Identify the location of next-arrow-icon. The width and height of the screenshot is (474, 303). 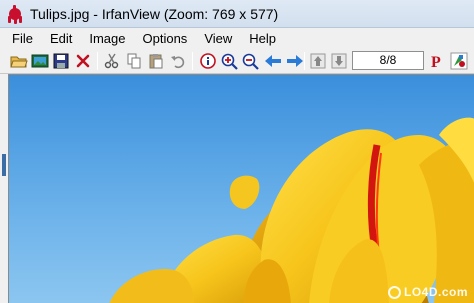
(295, 61).